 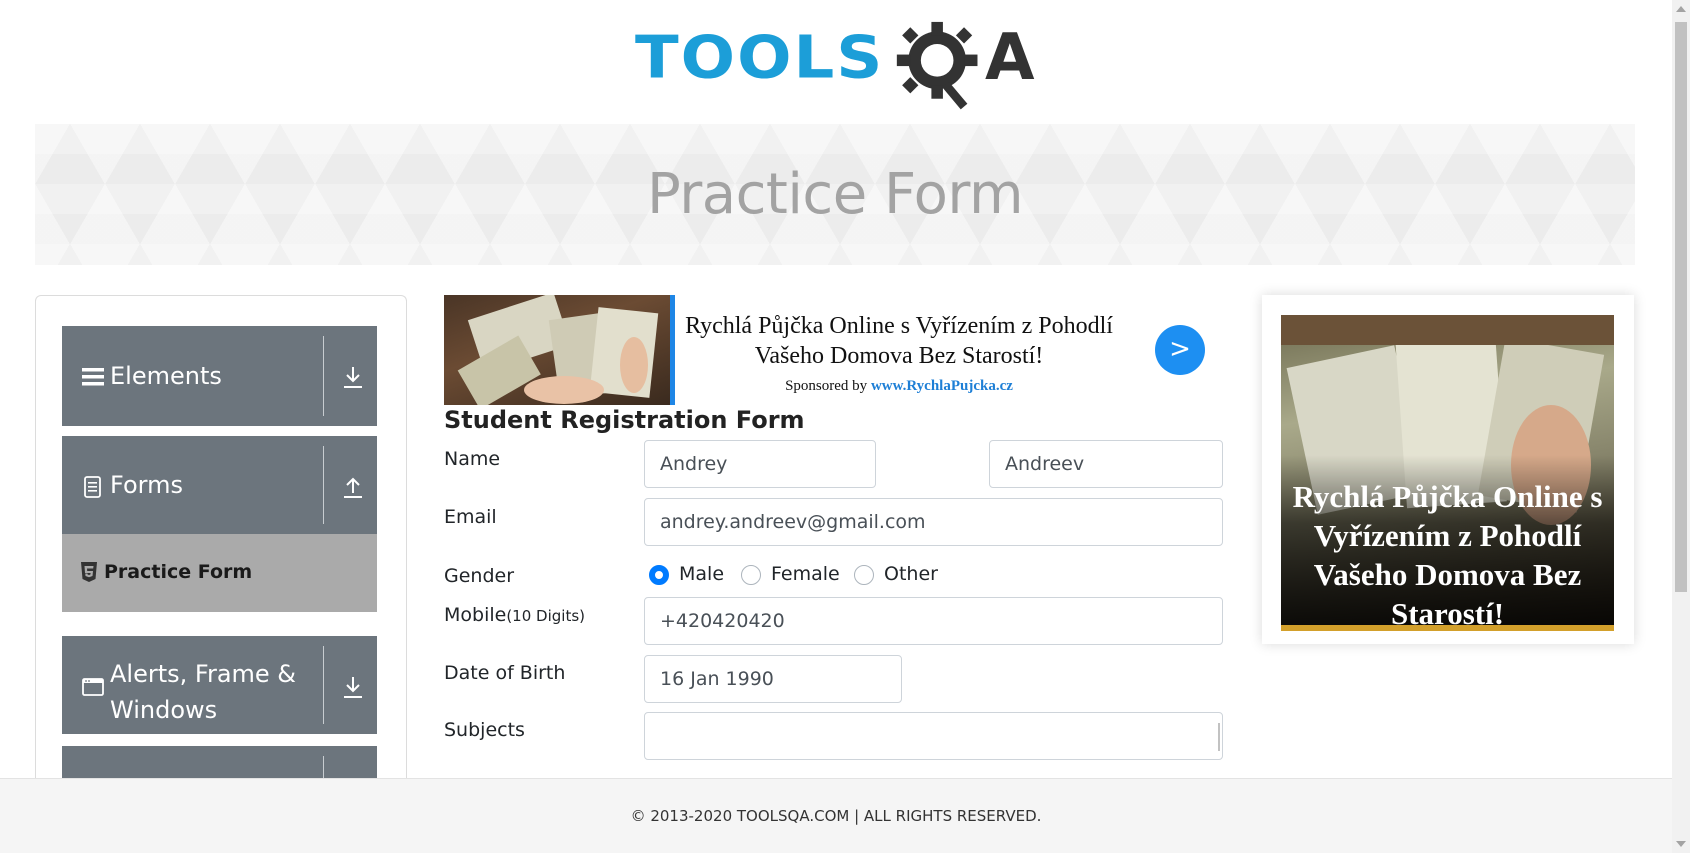 What do you see at coordinates (933, 522) in the screenshot?
I see `email-input: andrey.andreev@gmail.com` at bounding box center [933, 522].